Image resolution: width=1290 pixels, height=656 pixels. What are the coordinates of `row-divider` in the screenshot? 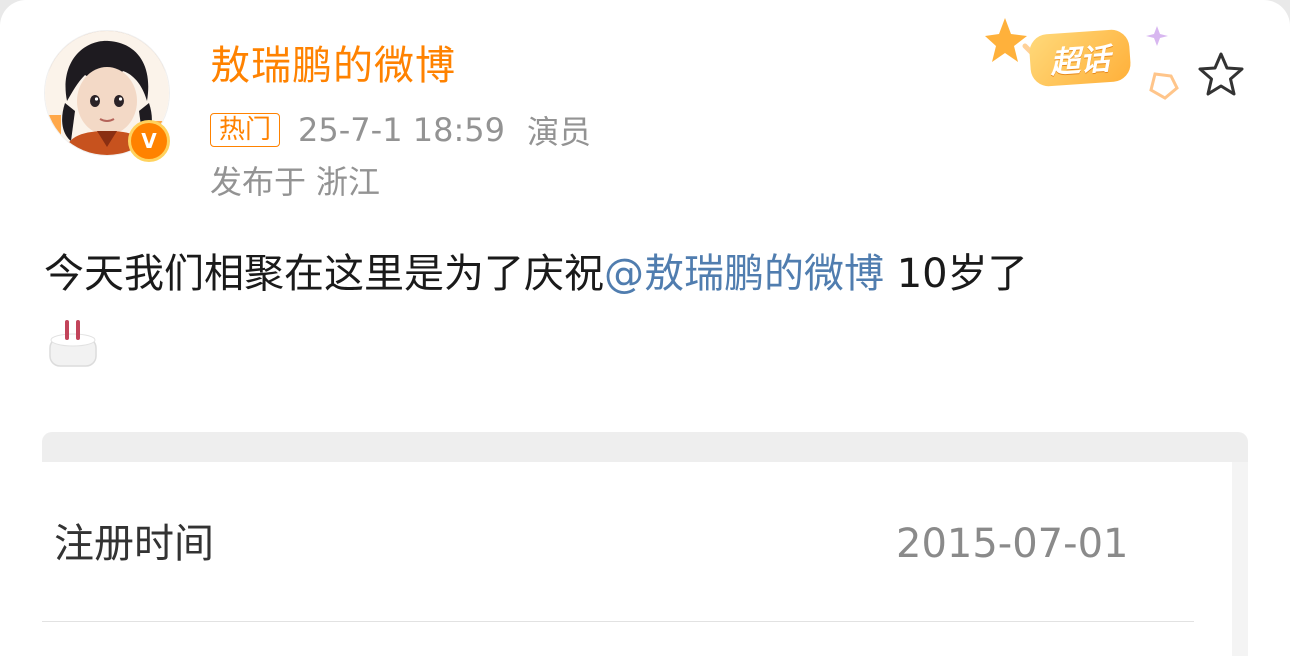 It's located at (618, 621).